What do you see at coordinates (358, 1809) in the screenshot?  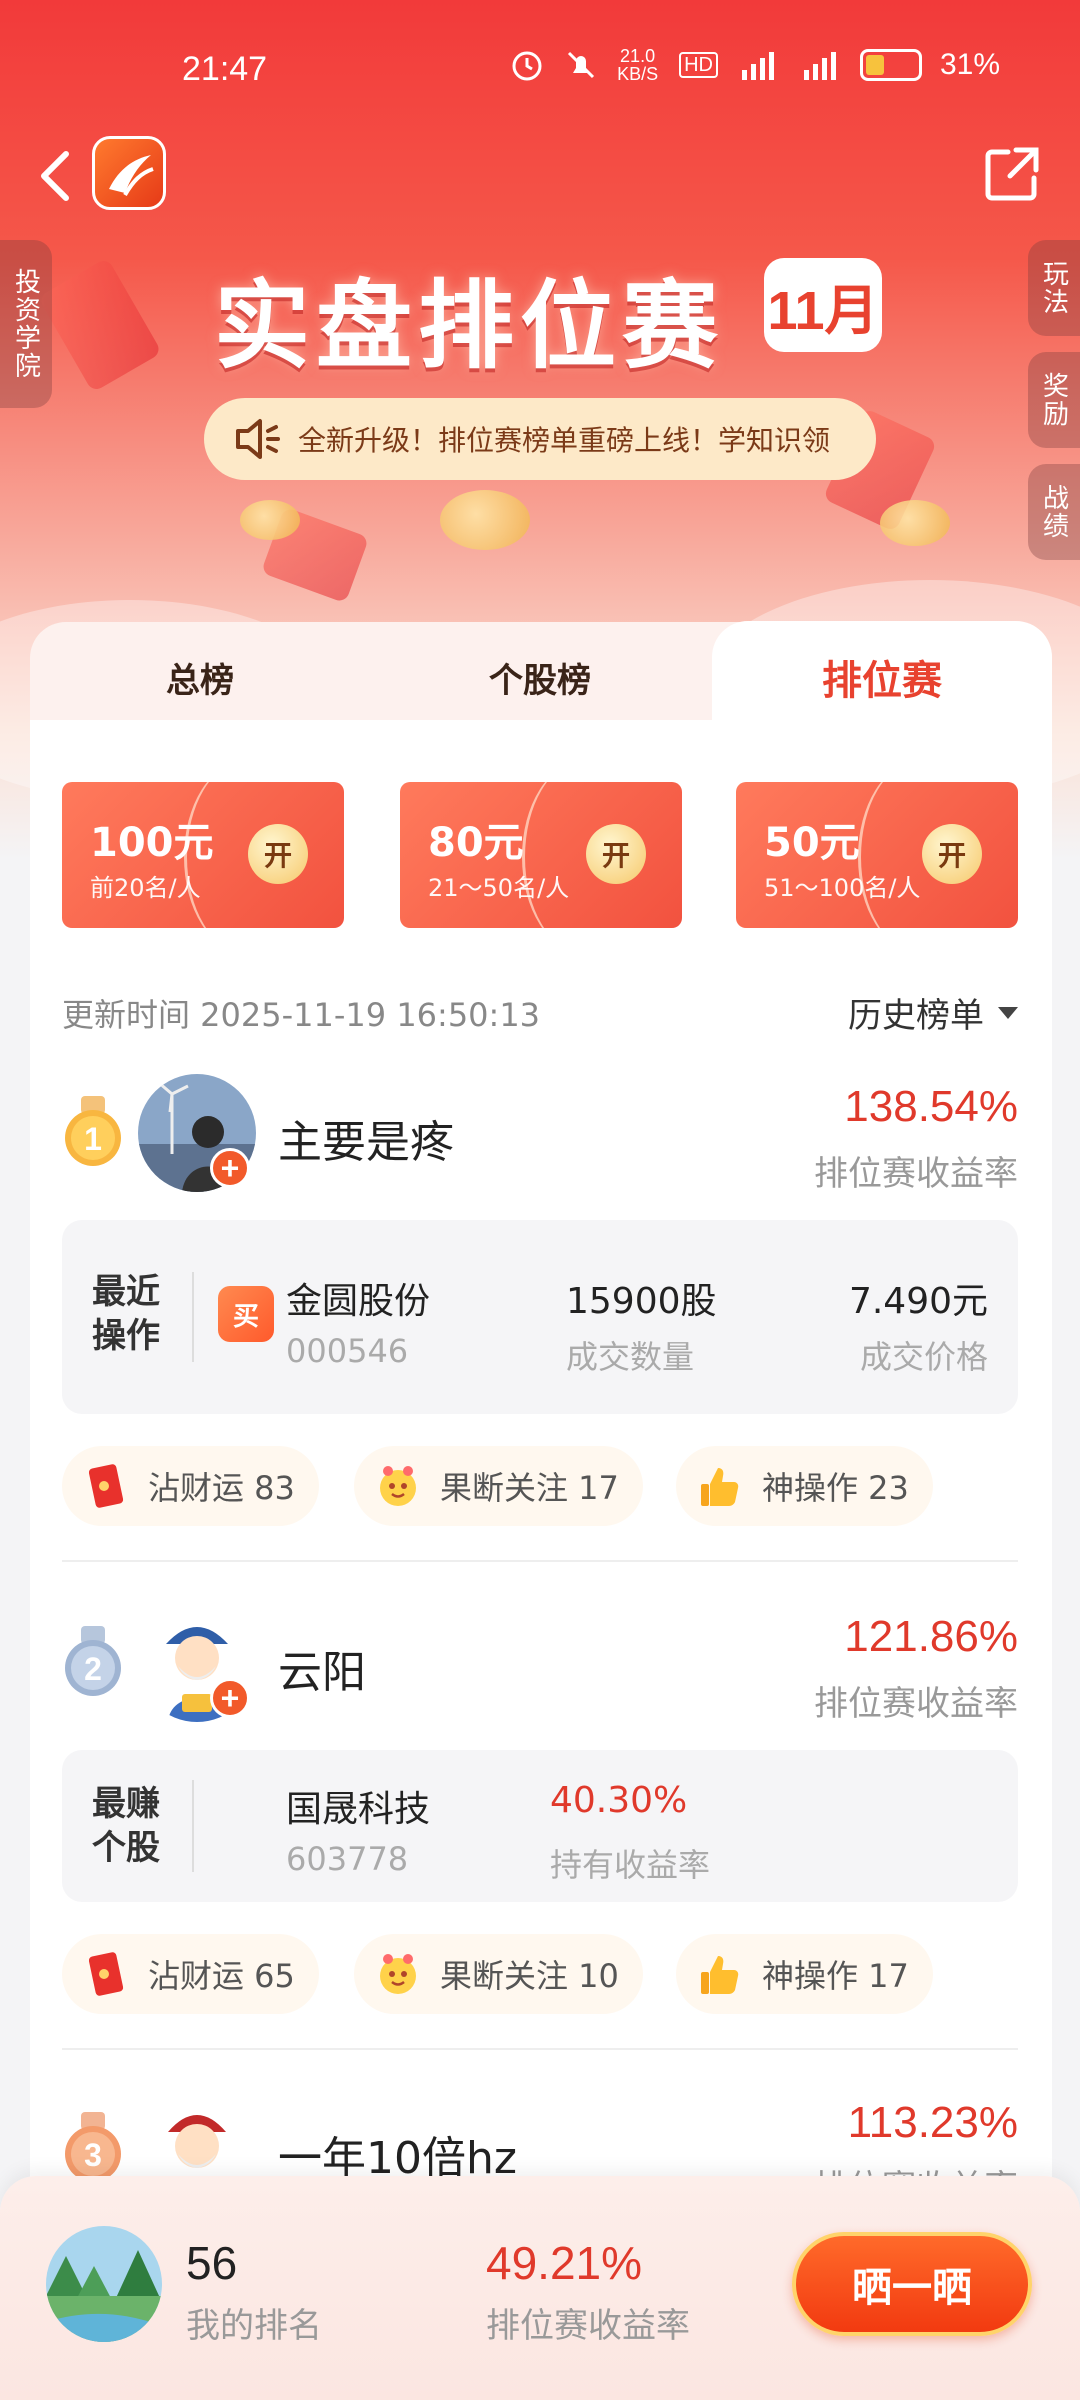 I see `stock-name: 国晟科技` at bounding box center [358, 1809].